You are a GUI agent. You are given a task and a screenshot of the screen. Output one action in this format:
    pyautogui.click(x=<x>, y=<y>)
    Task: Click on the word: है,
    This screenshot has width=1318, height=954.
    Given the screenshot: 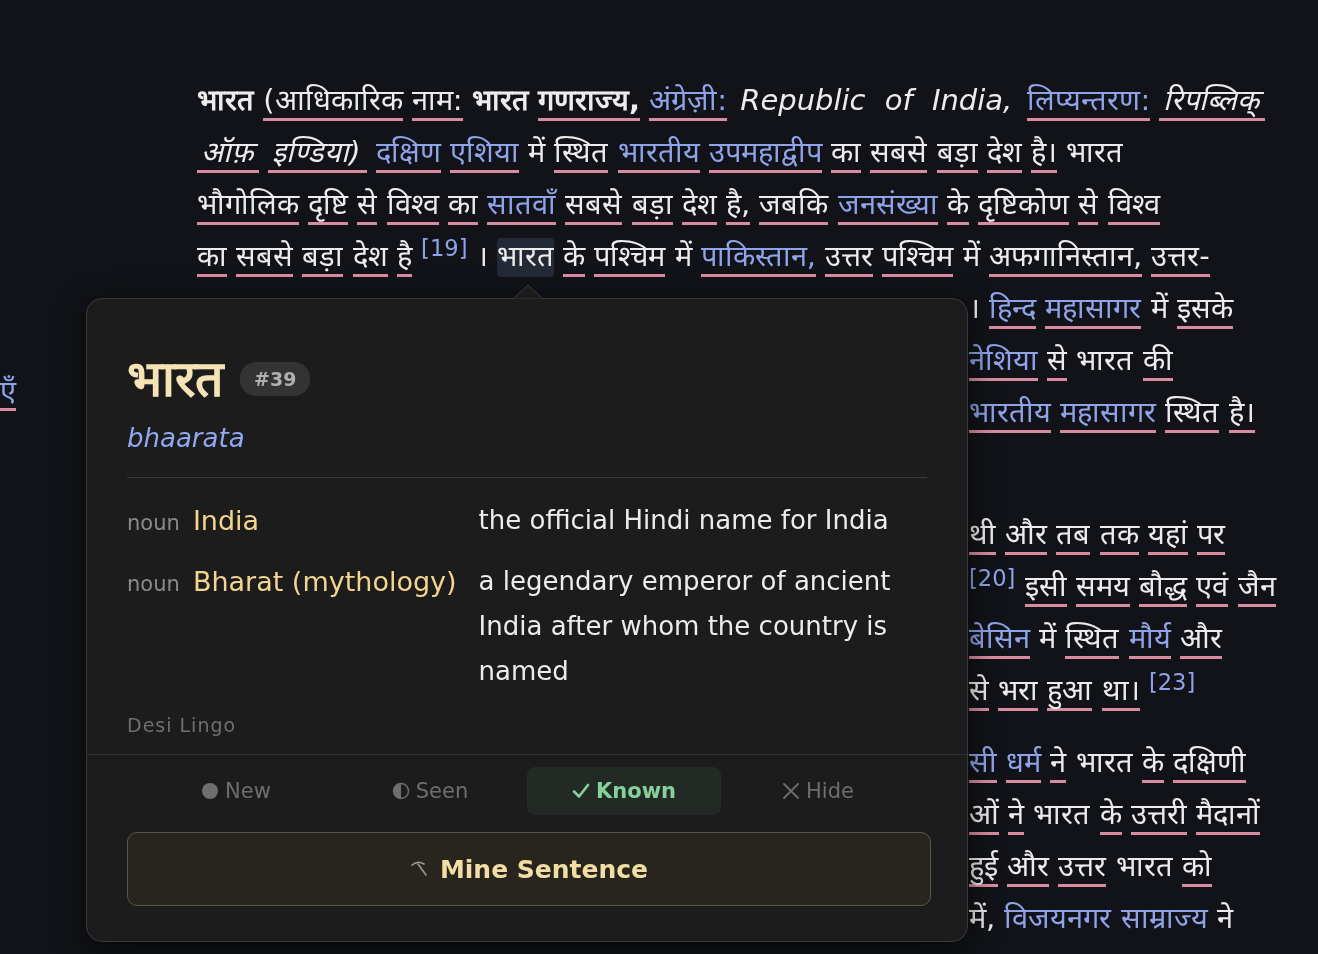 What is the action you would take?
    pyautogui.click(x=738, y=205)
    